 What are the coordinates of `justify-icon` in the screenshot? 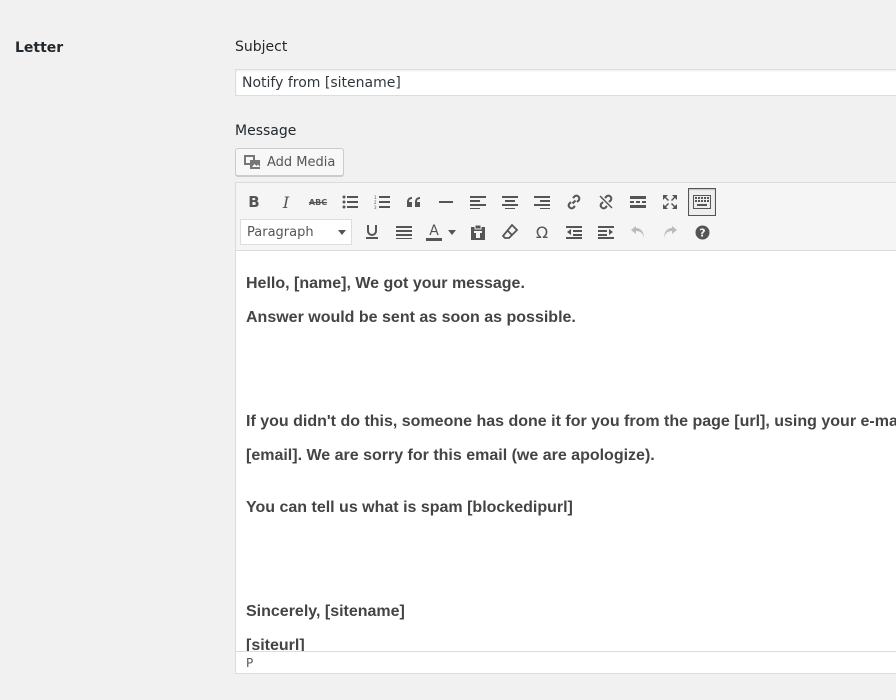 It's located at (404, 232).